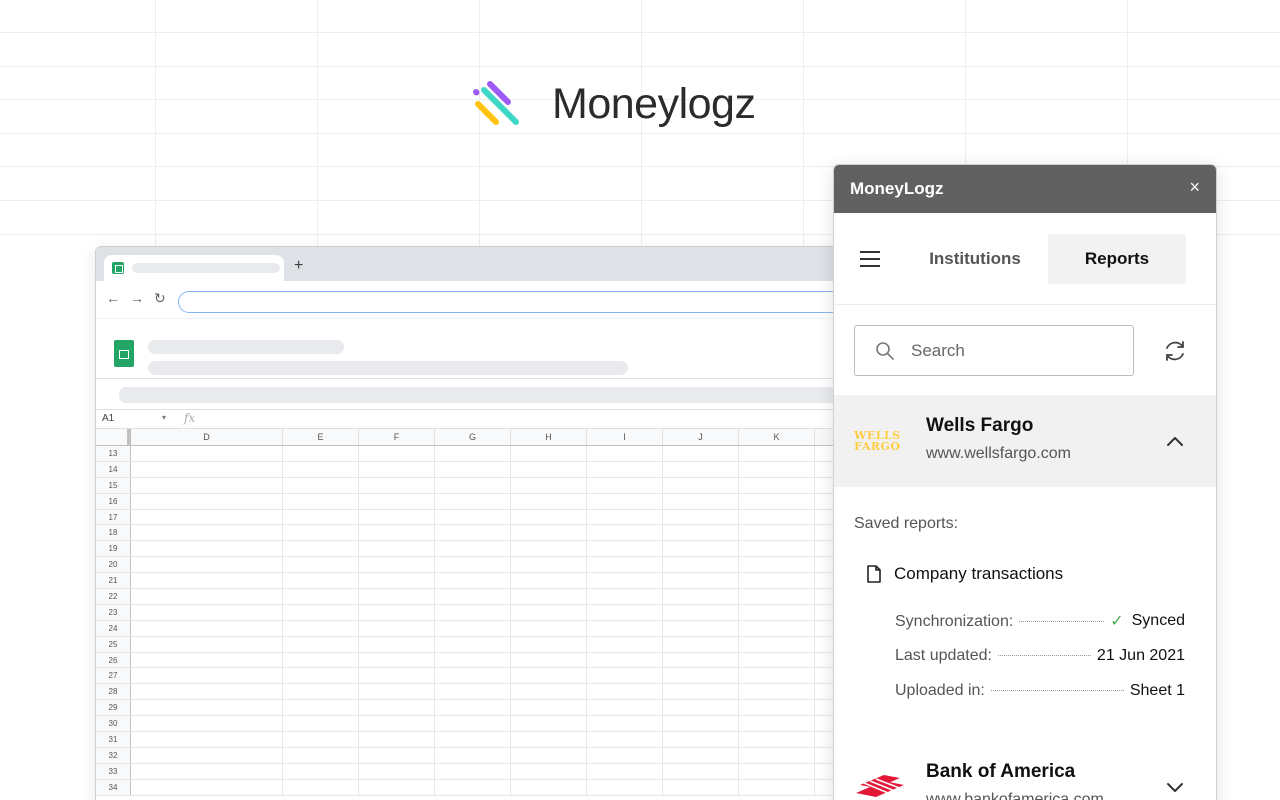 Image resolution: width=1280 pixels, height=800 pixels. Describe the element at coordinates (113, 612) in the screenshot. I see `row-header: 23` at that location.